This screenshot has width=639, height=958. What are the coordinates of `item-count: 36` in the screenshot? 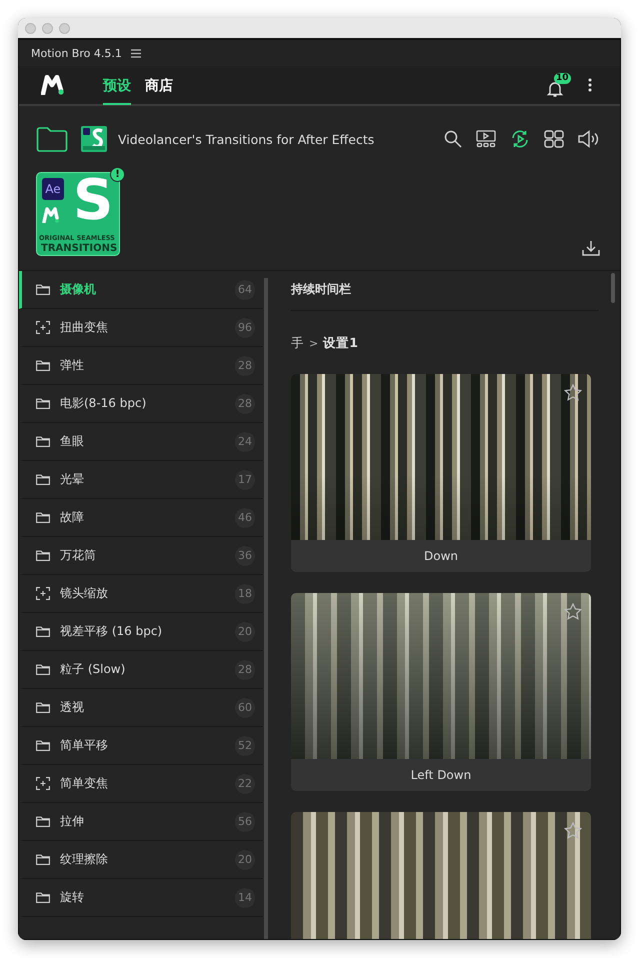 It's located at (245, 556).